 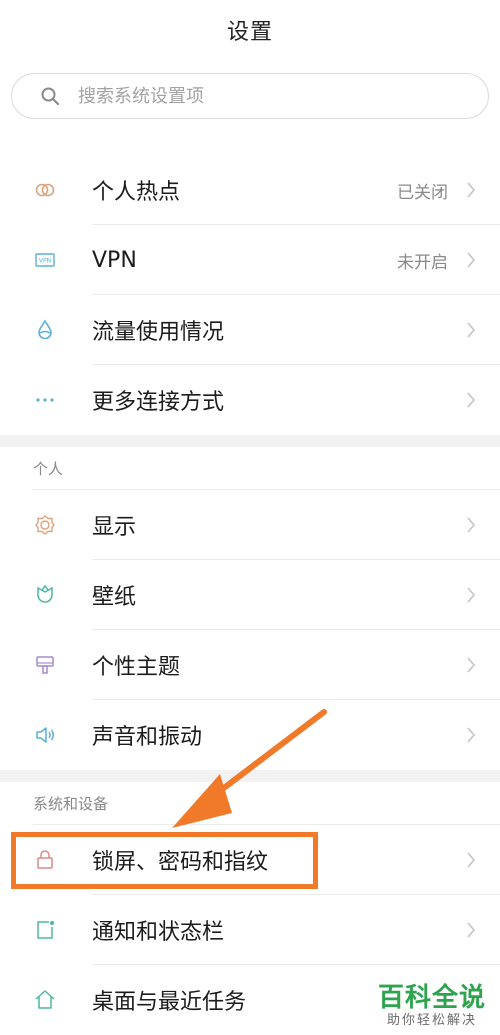 What do you see at coordinates (114, 597) in the screenshot?
I see `settings-item-label: 壁纸` at bounding box center [114, 597].